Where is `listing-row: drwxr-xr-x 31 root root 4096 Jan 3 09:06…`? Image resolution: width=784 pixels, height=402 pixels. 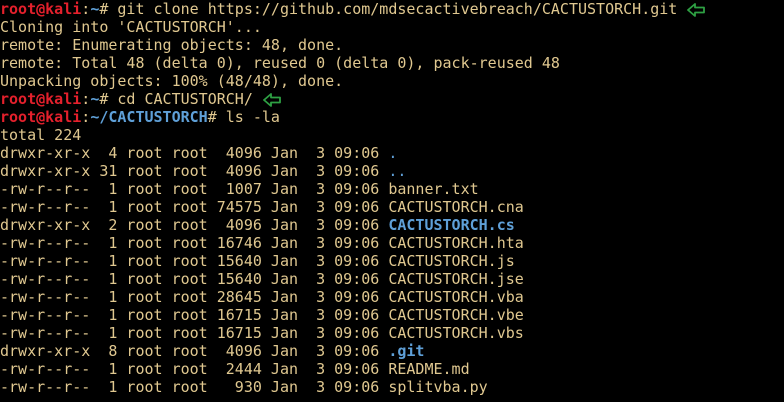 listing-row: drwxr-xr-x 31 root root 4096 Jan 3 09:06… is located at coordinates (392, 171).